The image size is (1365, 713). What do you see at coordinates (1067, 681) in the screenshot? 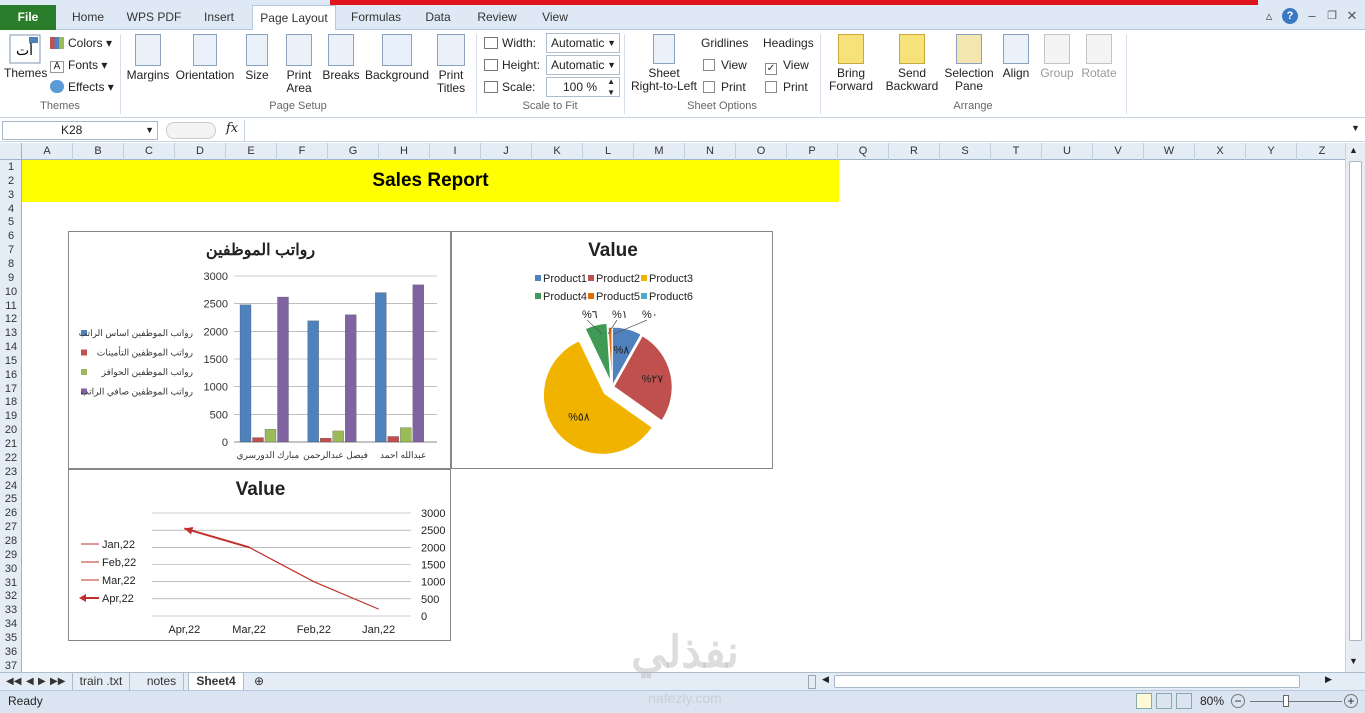
I see `horizontal-scroll-thumb` at bounding box center [1067, 681].